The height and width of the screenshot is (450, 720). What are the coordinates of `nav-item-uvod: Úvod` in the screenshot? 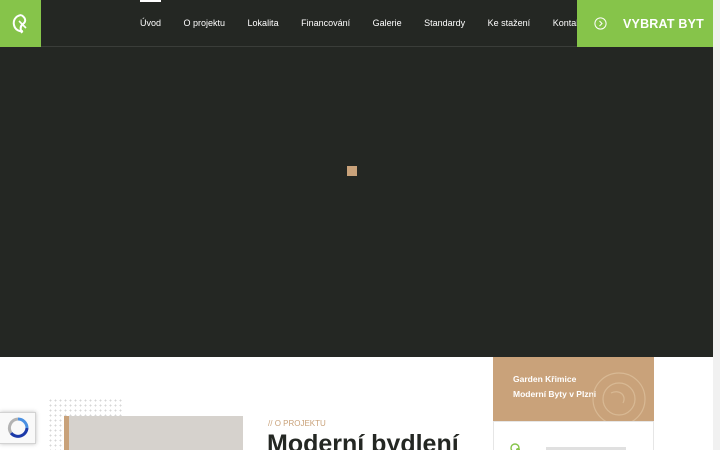 It's located at (151, 23).